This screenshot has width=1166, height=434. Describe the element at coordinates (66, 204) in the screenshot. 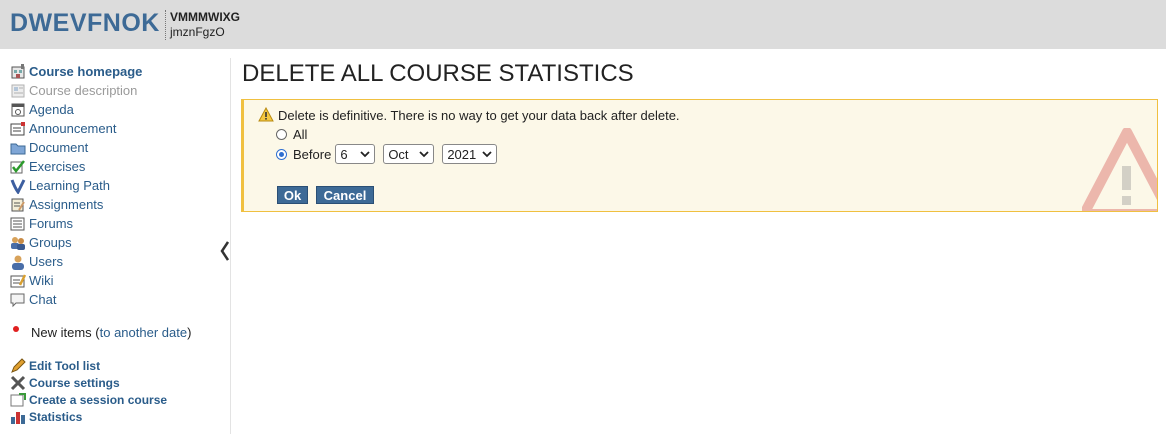

I see `sidebar-item-label: Assignments` at that location.